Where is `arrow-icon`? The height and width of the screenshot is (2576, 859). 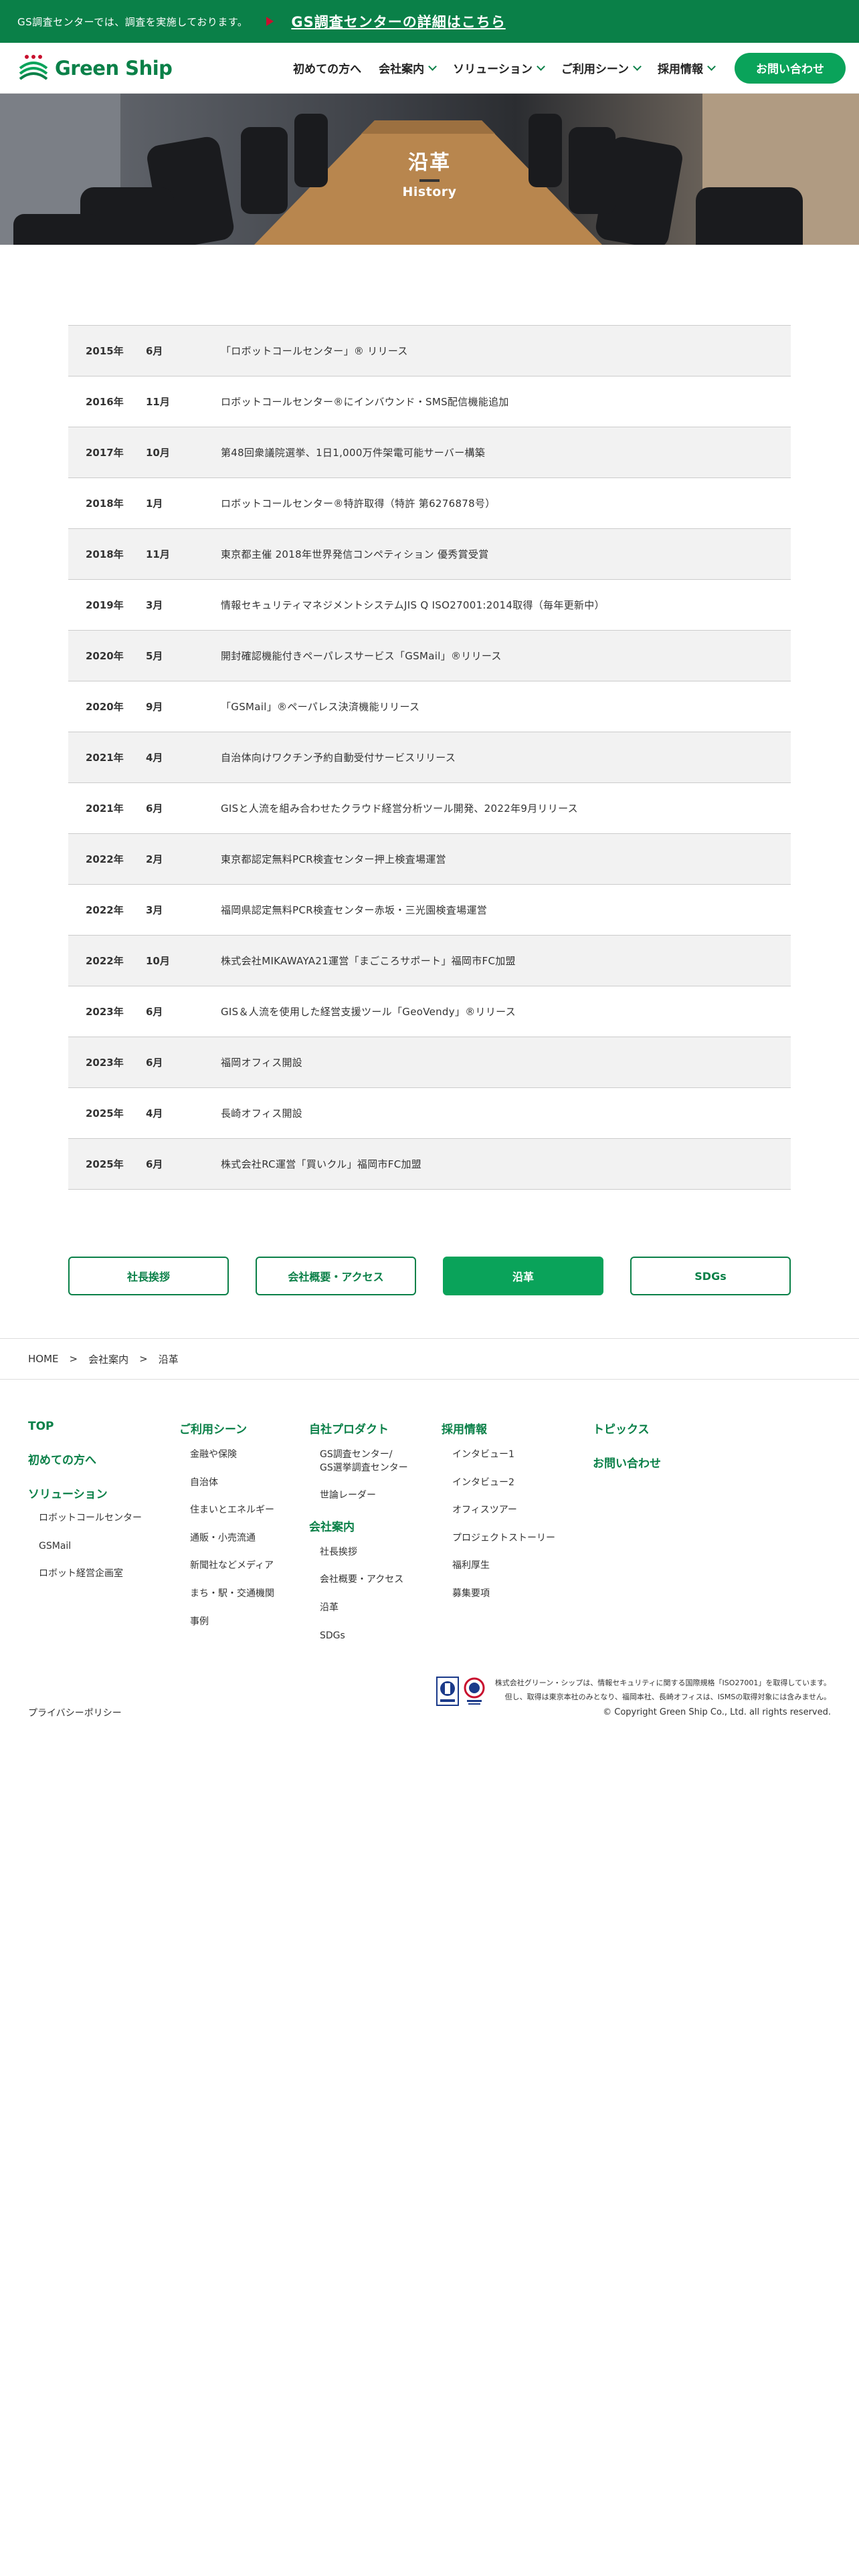 arrow-icon is located at coordinates (270, 21).